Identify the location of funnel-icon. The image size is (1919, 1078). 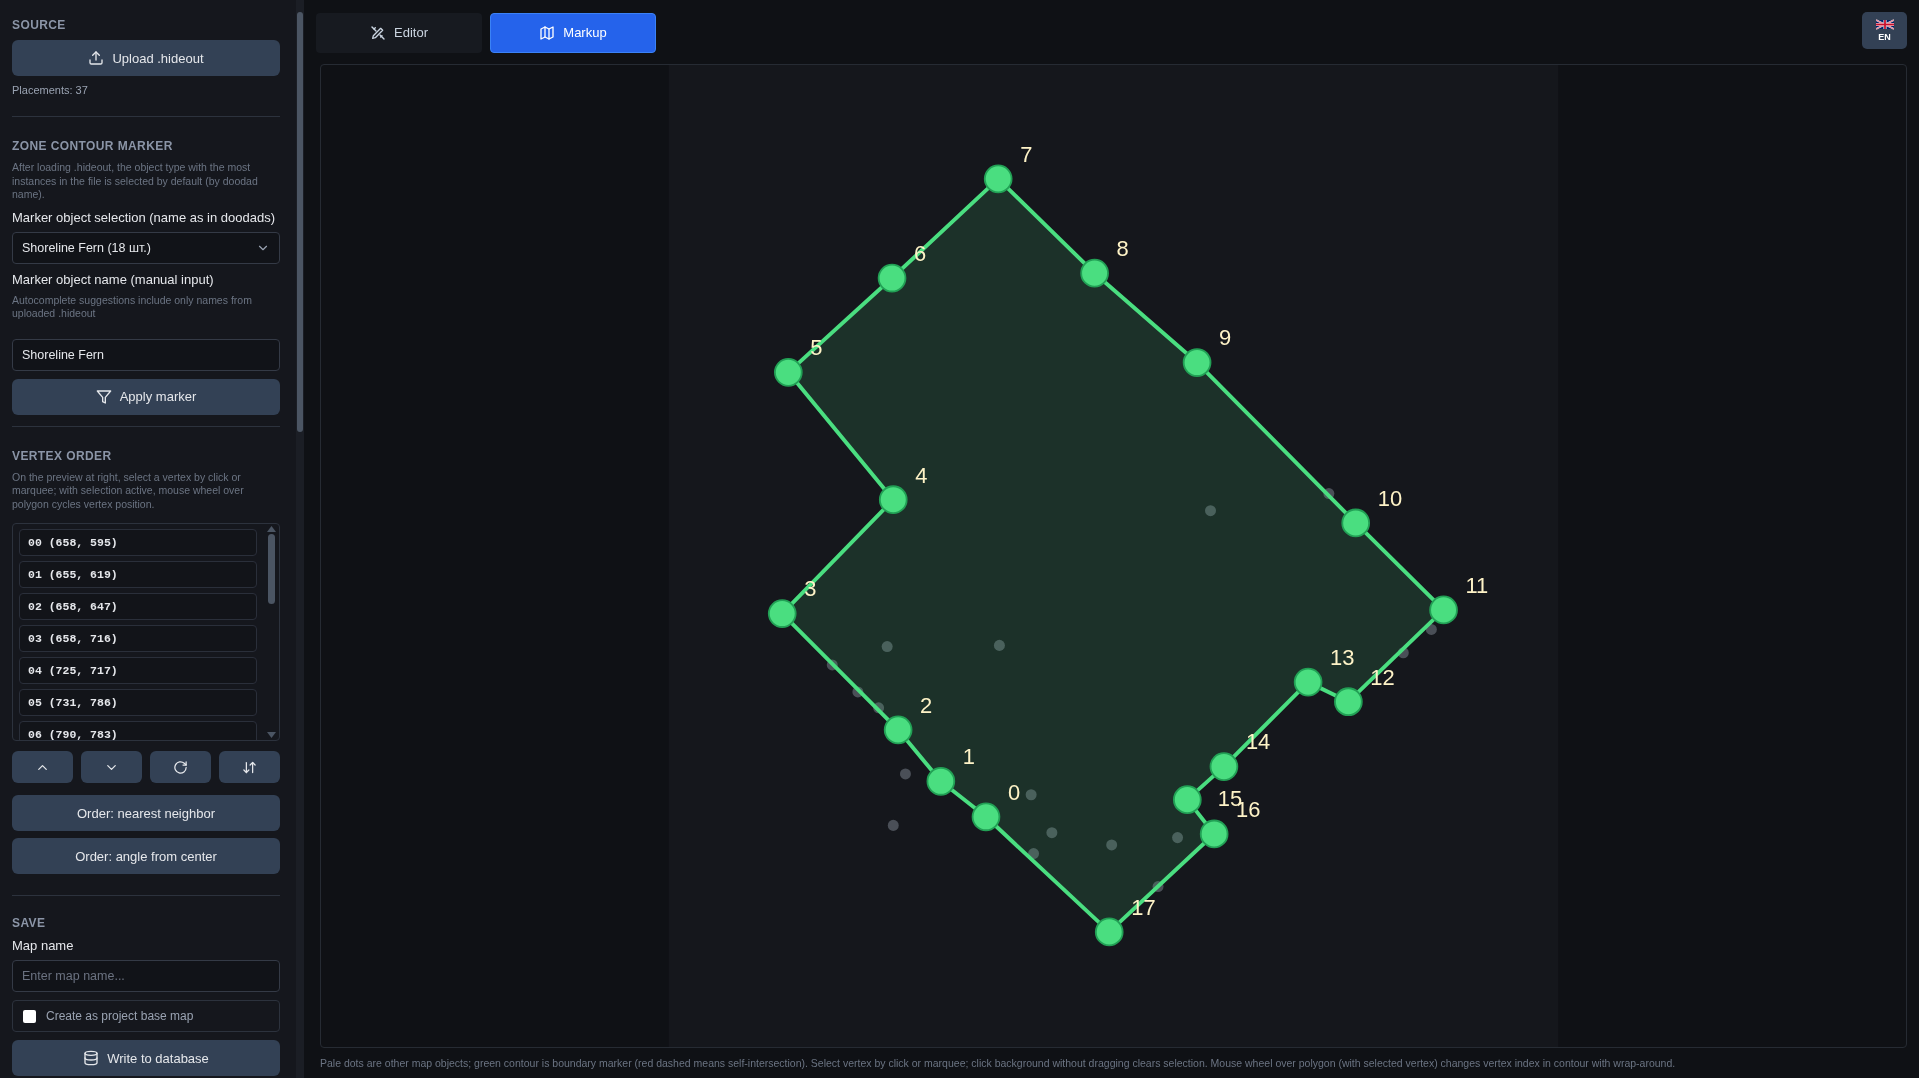
(103, 396).